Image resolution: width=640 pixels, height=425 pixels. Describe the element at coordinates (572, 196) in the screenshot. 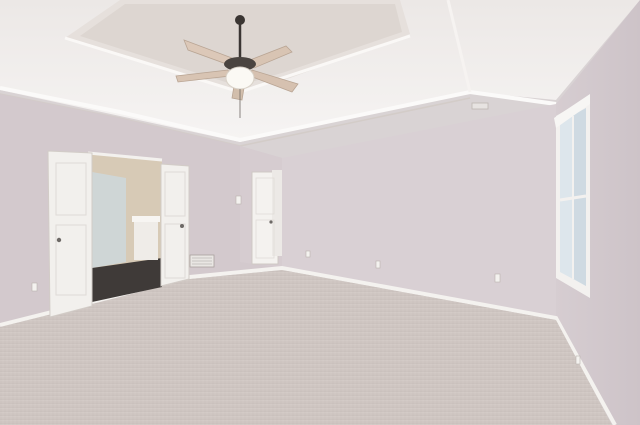

I see `window` at that location.